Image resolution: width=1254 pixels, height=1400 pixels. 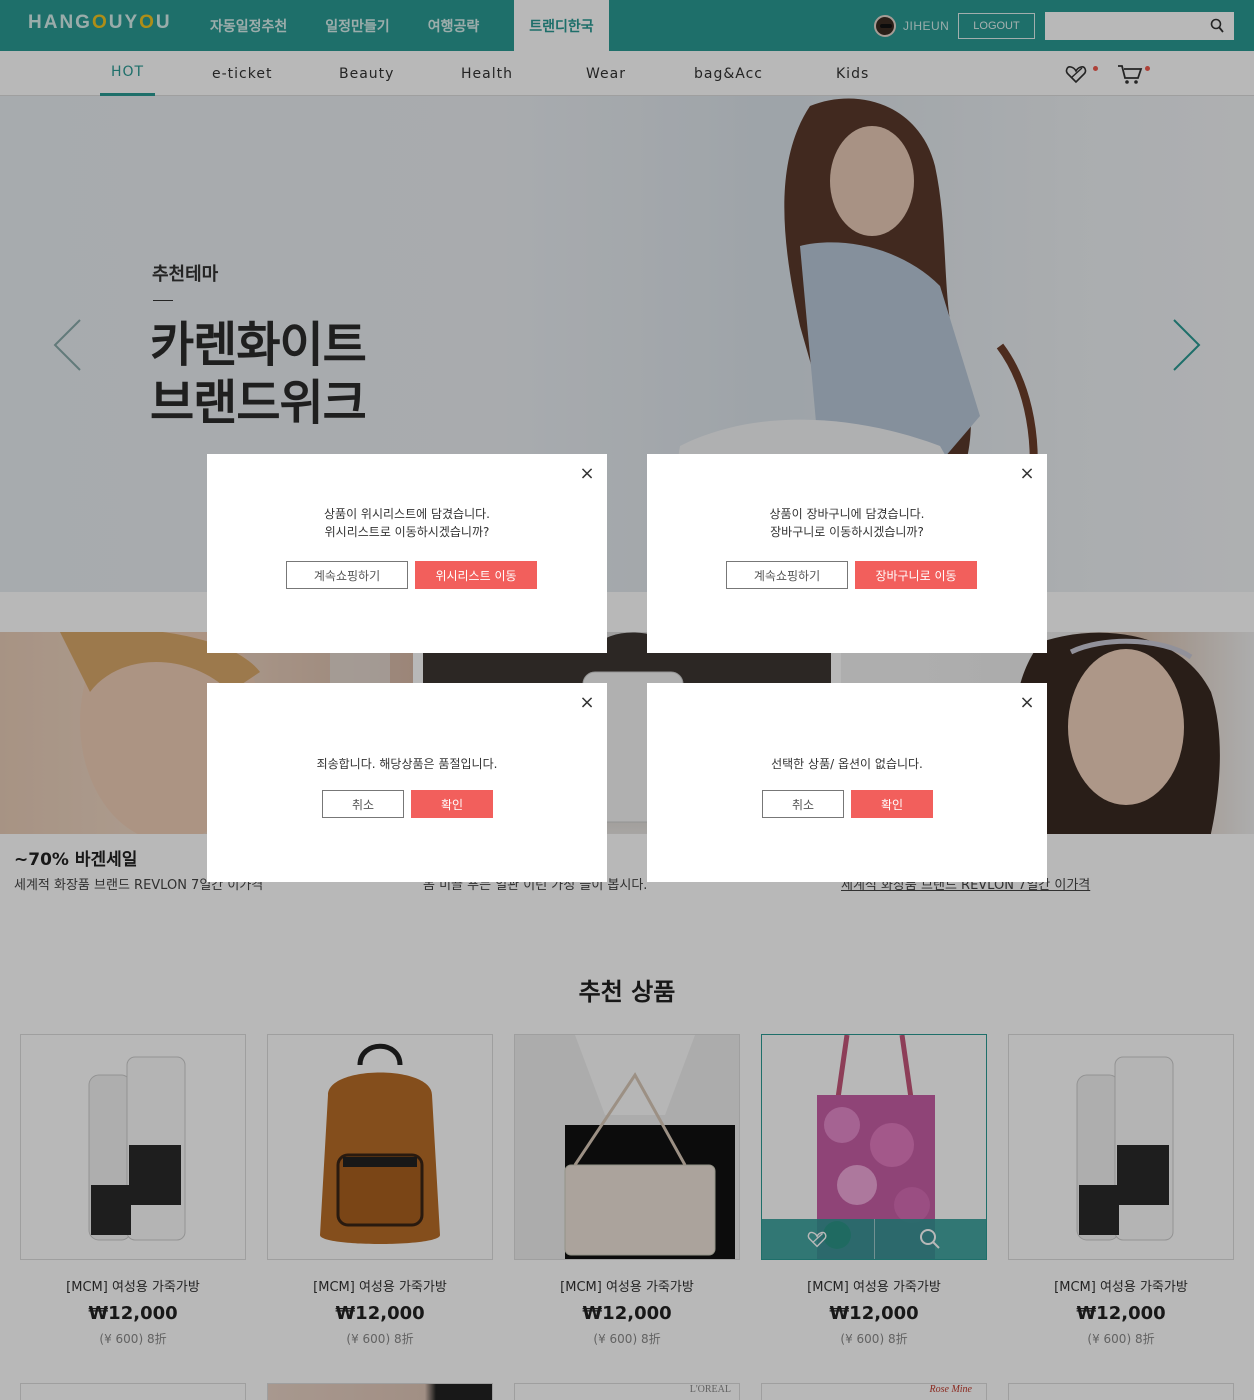 What do you see at coordinates (407, 764) in the screenshot?
I see `modal-message: 죄송합니다. 해당상품은 품절입니다.` at bounding box center [407, 764].